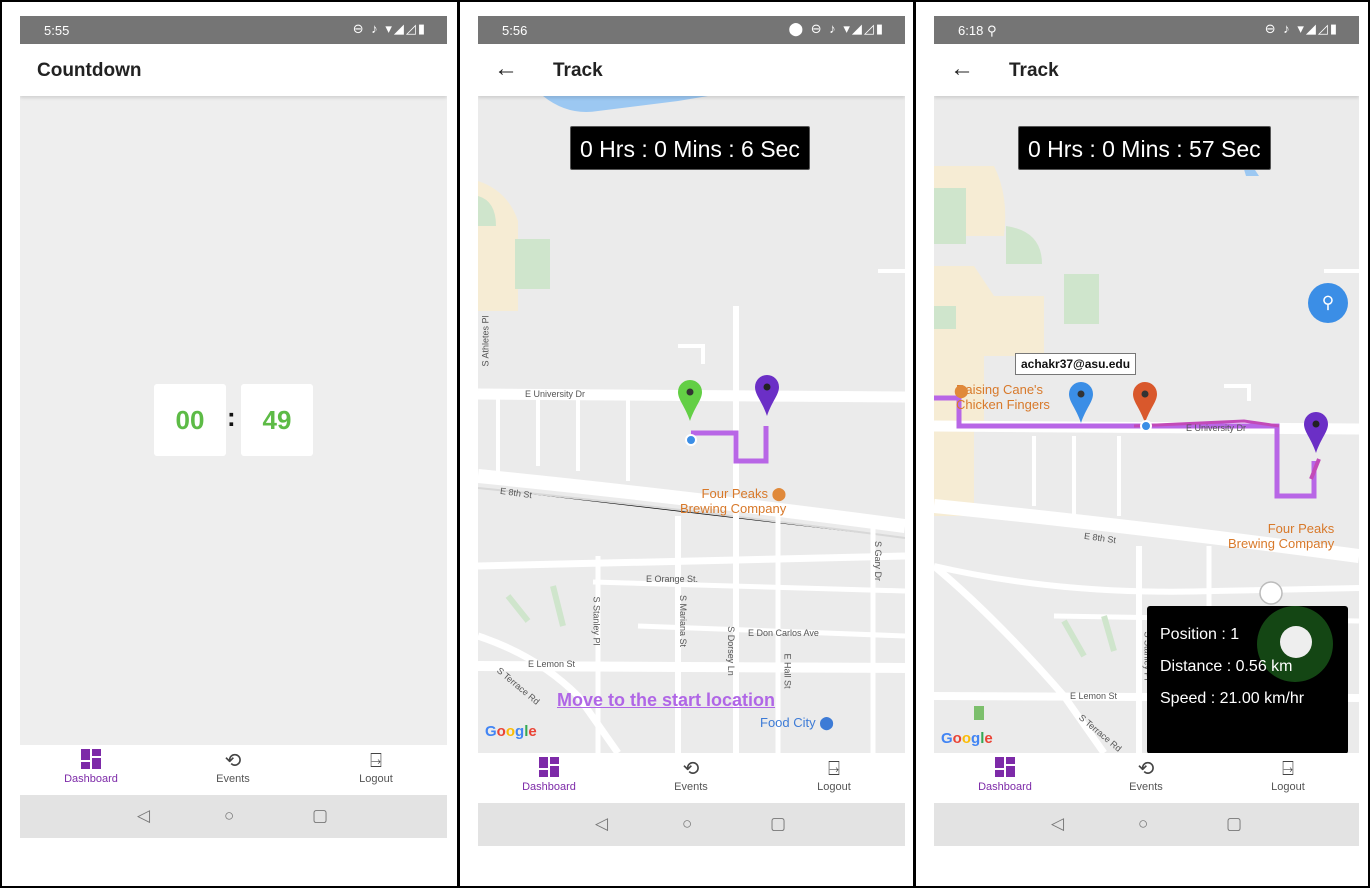  Describe the element at coordinates (730, 651) in the screenshot. I see `street-label: S Dorsey Ln` at that location.